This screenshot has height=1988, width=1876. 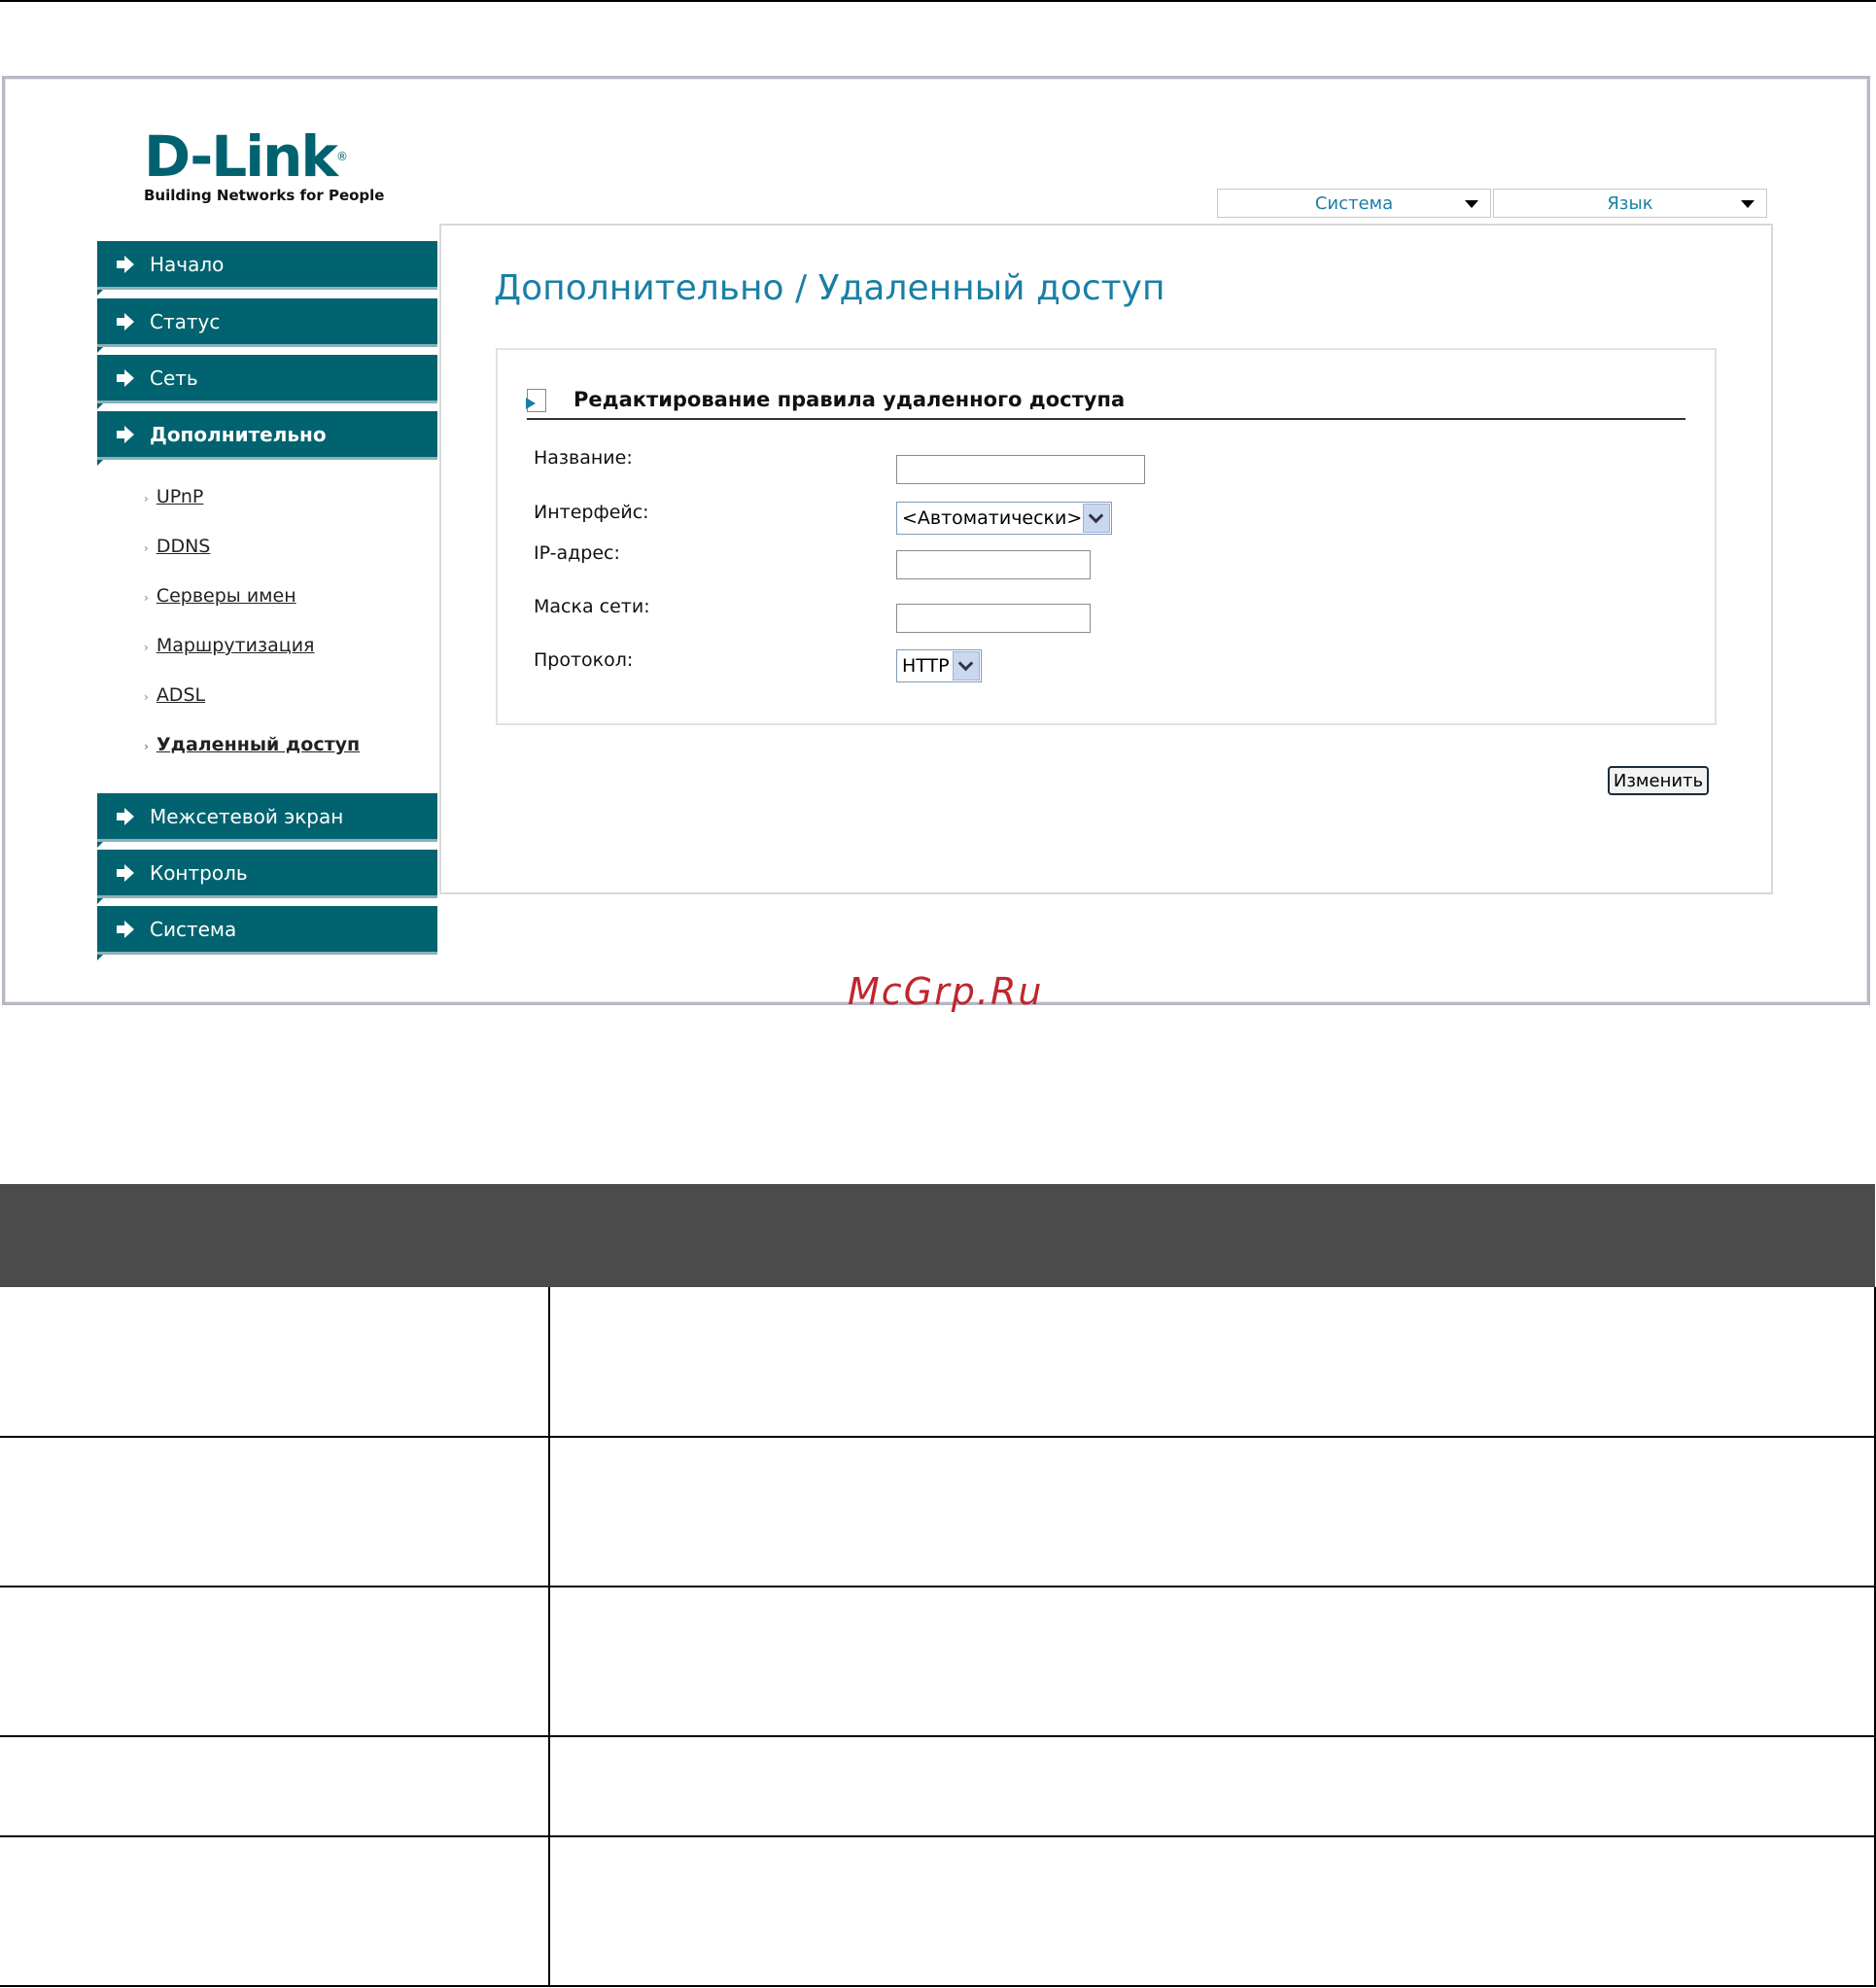 What do you see at coordinates (926, 666) in the screenshot?
I see `protocol-select-value: HTTP` at bounding box center [926, 666].